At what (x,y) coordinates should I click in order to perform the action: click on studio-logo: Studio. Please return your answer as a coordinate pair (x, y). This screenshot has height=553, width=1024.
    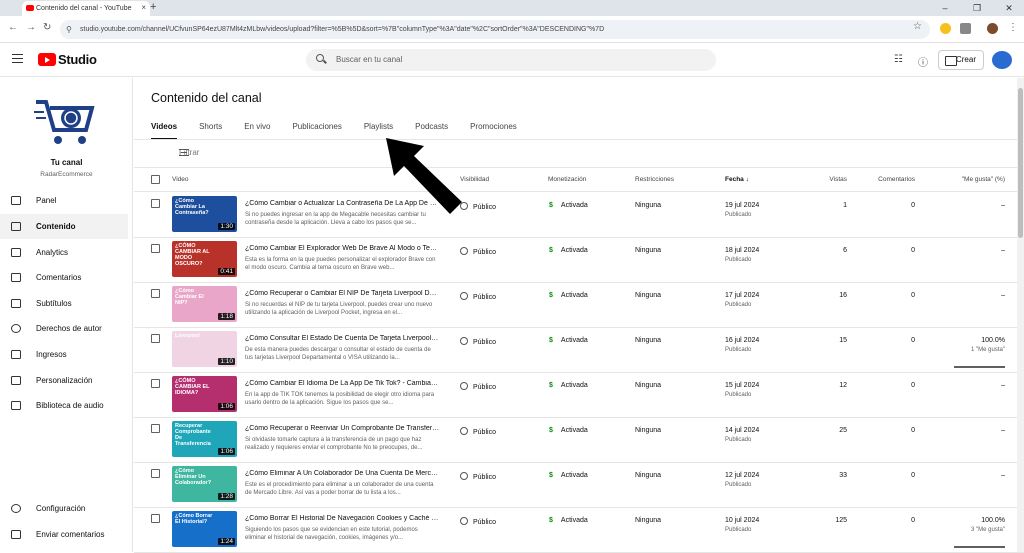
    Looking at the image, I should click on (67, 59).